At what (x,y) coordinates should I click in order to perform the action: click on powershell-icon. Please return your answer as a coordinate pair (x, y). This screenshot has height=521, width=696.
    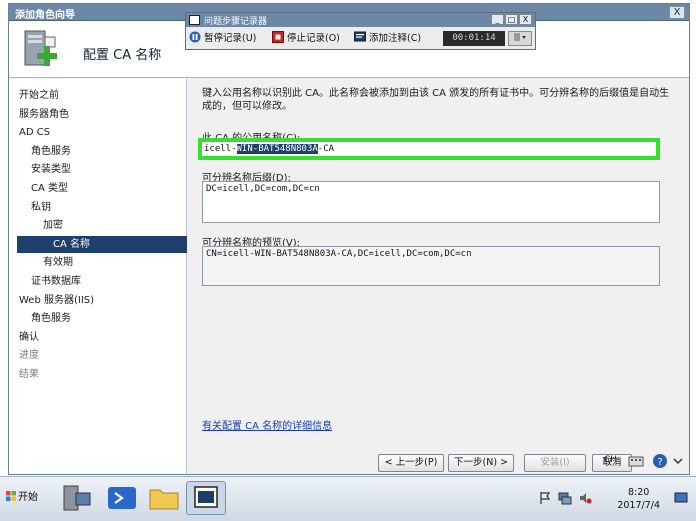
    Looking at the image, I should click on (122, 498).